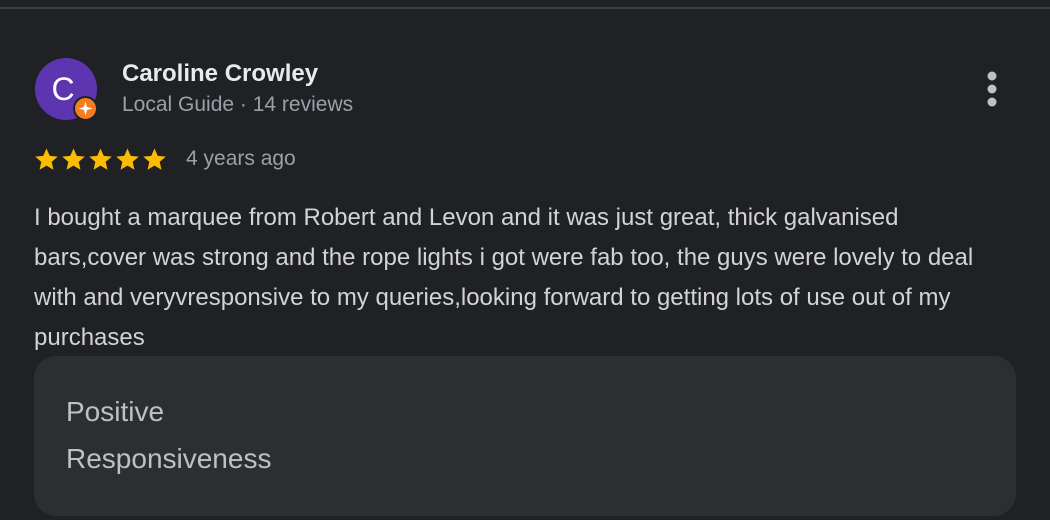  Describe the element at coordinates (169, 458) in the screenshot. I see `highlight-value: Responsiveness` at that location.